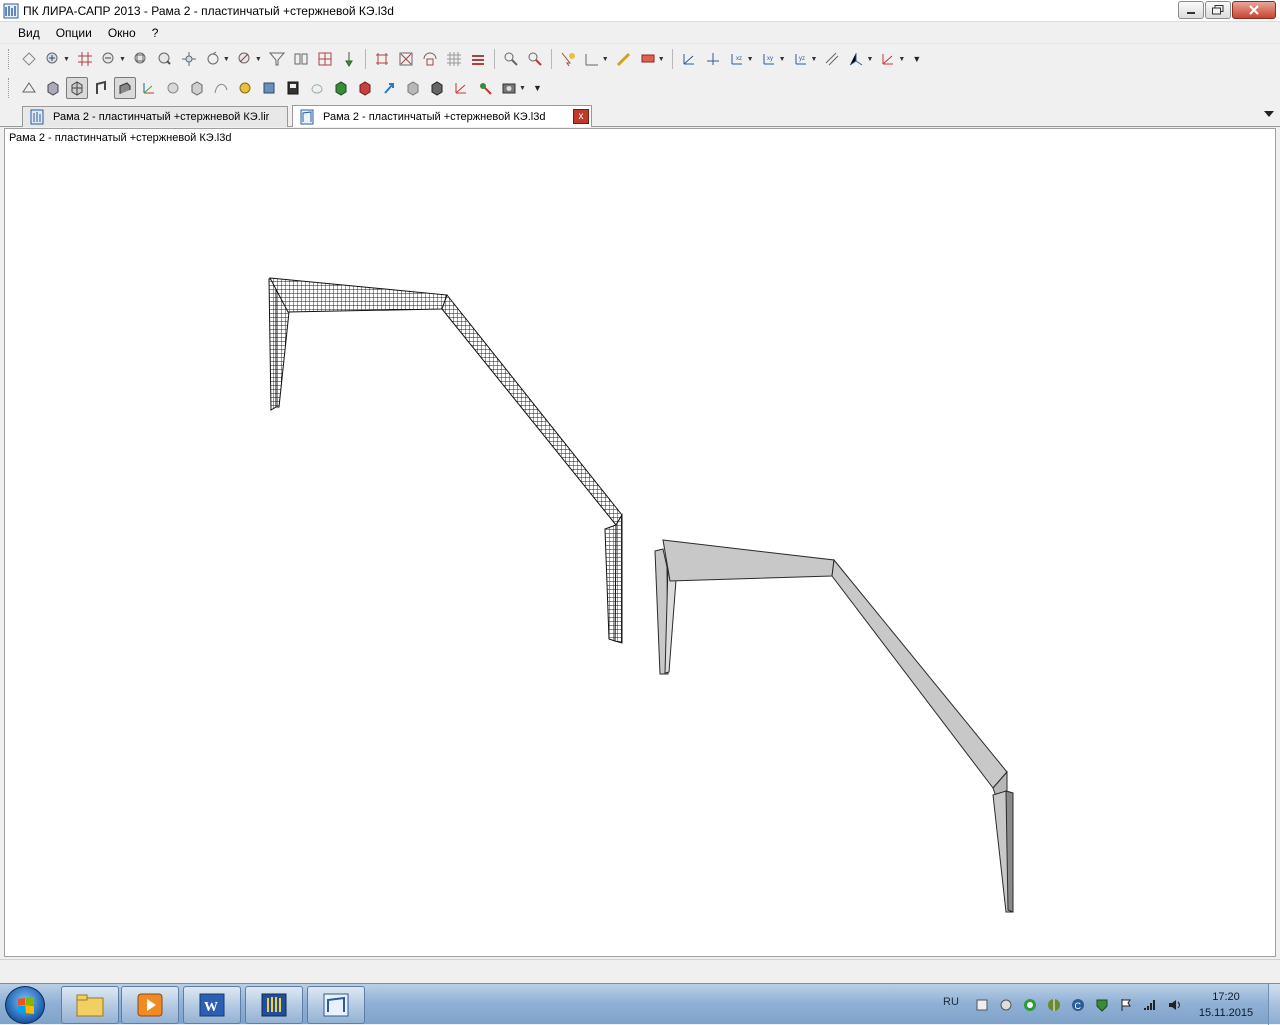 This screenshot has width=1280, height=1025. What do you see at coordinates (1054, 1005) in the screenshot?
I see `tray-ball-icon` at bounding box center [1054, 1005].